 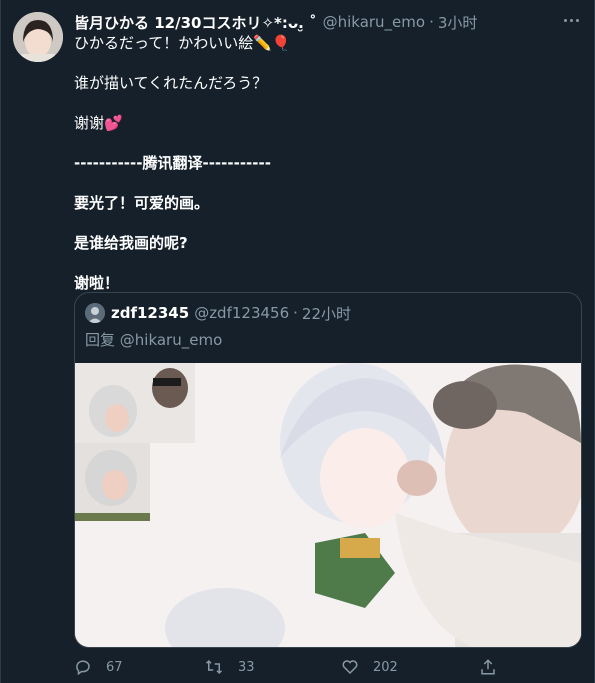 I want to click on reply-count: 67, so click(x=114, y=667).